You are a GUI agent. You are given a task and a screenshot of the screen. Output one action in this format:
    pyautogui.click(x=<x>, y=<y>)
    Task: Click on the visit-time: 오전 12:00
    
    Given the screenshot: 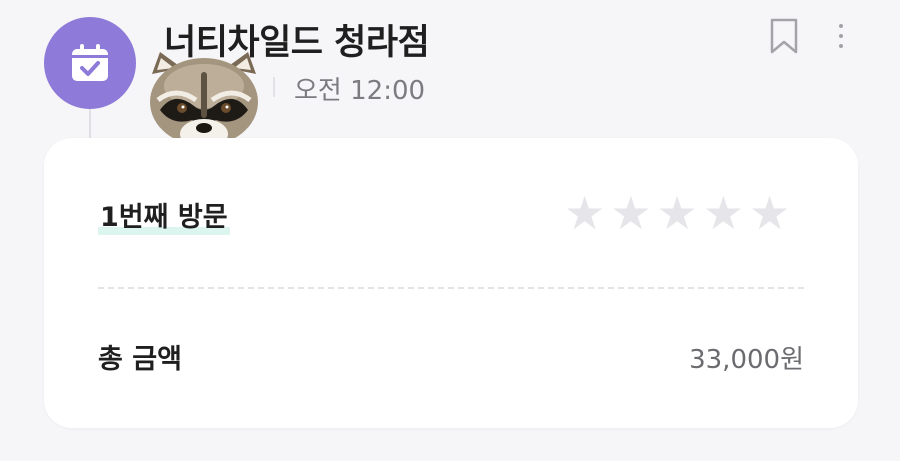 What is the action you would take?
    pyautogui.click(x=360, y=91)
    